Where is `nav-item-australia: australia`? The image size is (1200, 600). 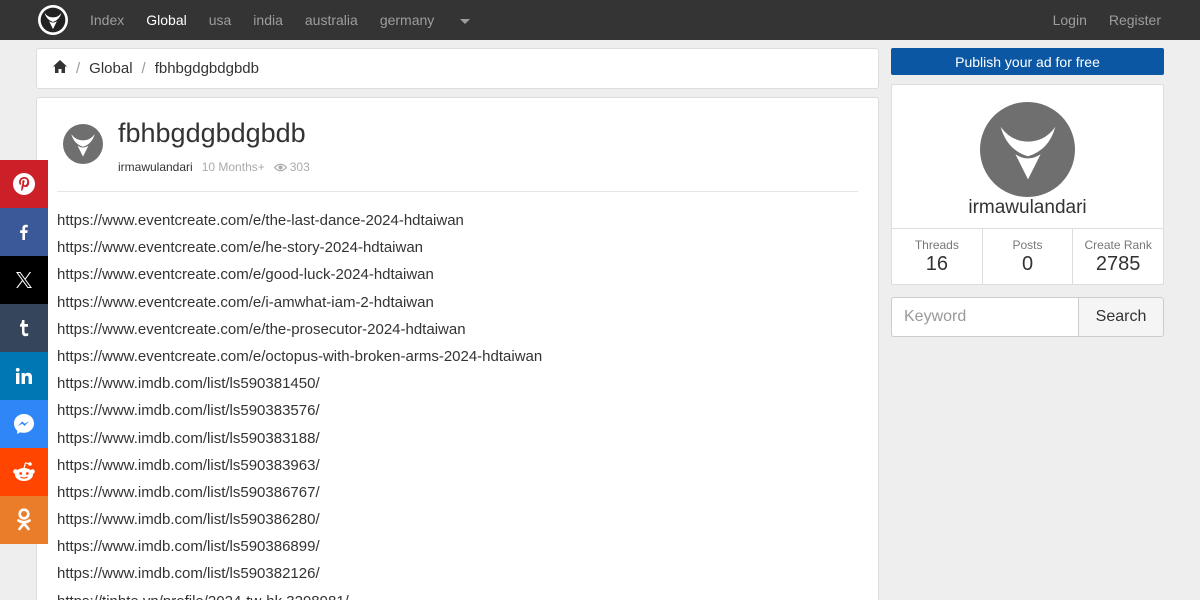
nav-item-australia: australia is located at coordinates (331, 20).